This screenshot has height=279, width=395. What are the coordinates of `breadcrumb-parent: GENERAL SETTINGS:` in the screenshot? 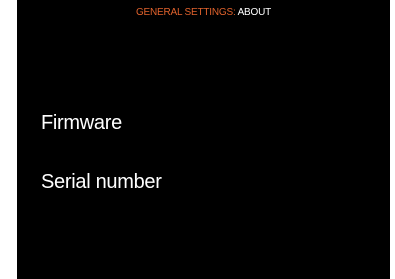 It's located at (185, 12).